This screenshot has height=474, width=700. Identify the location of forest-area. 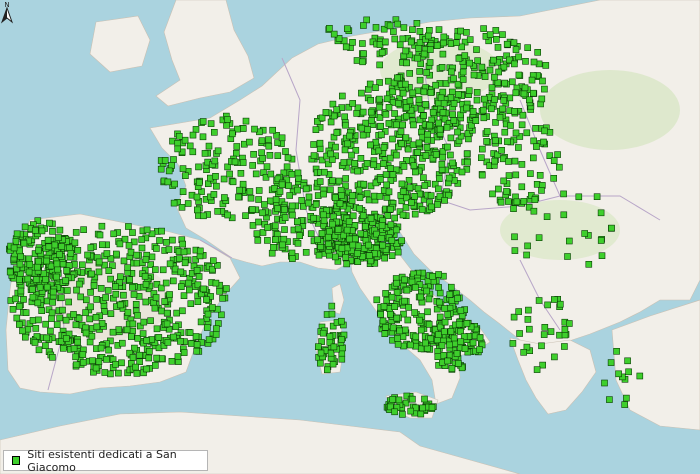
(610, 110).